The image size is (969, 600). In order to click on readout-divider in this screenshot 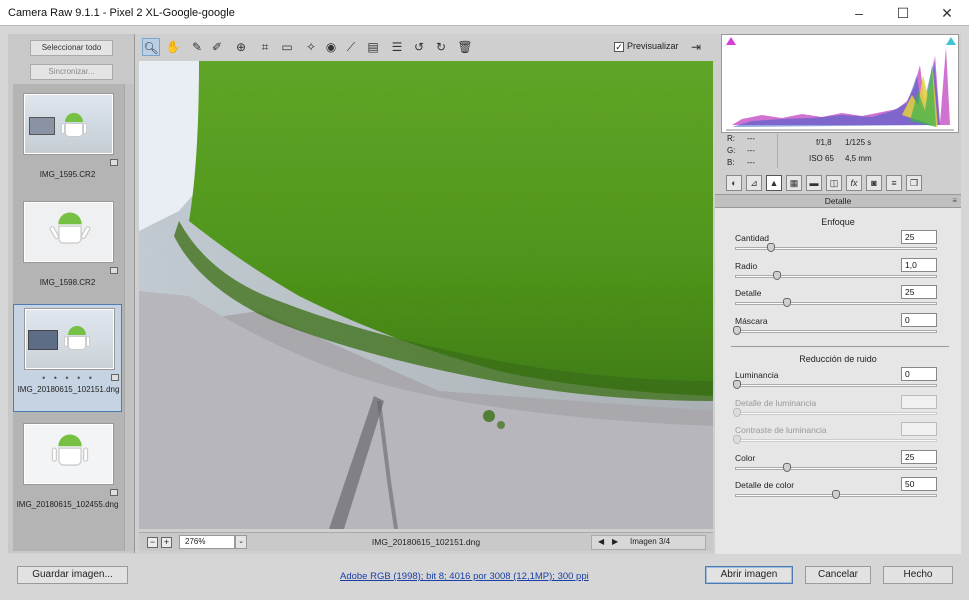, I will do `click(777, 151)`.